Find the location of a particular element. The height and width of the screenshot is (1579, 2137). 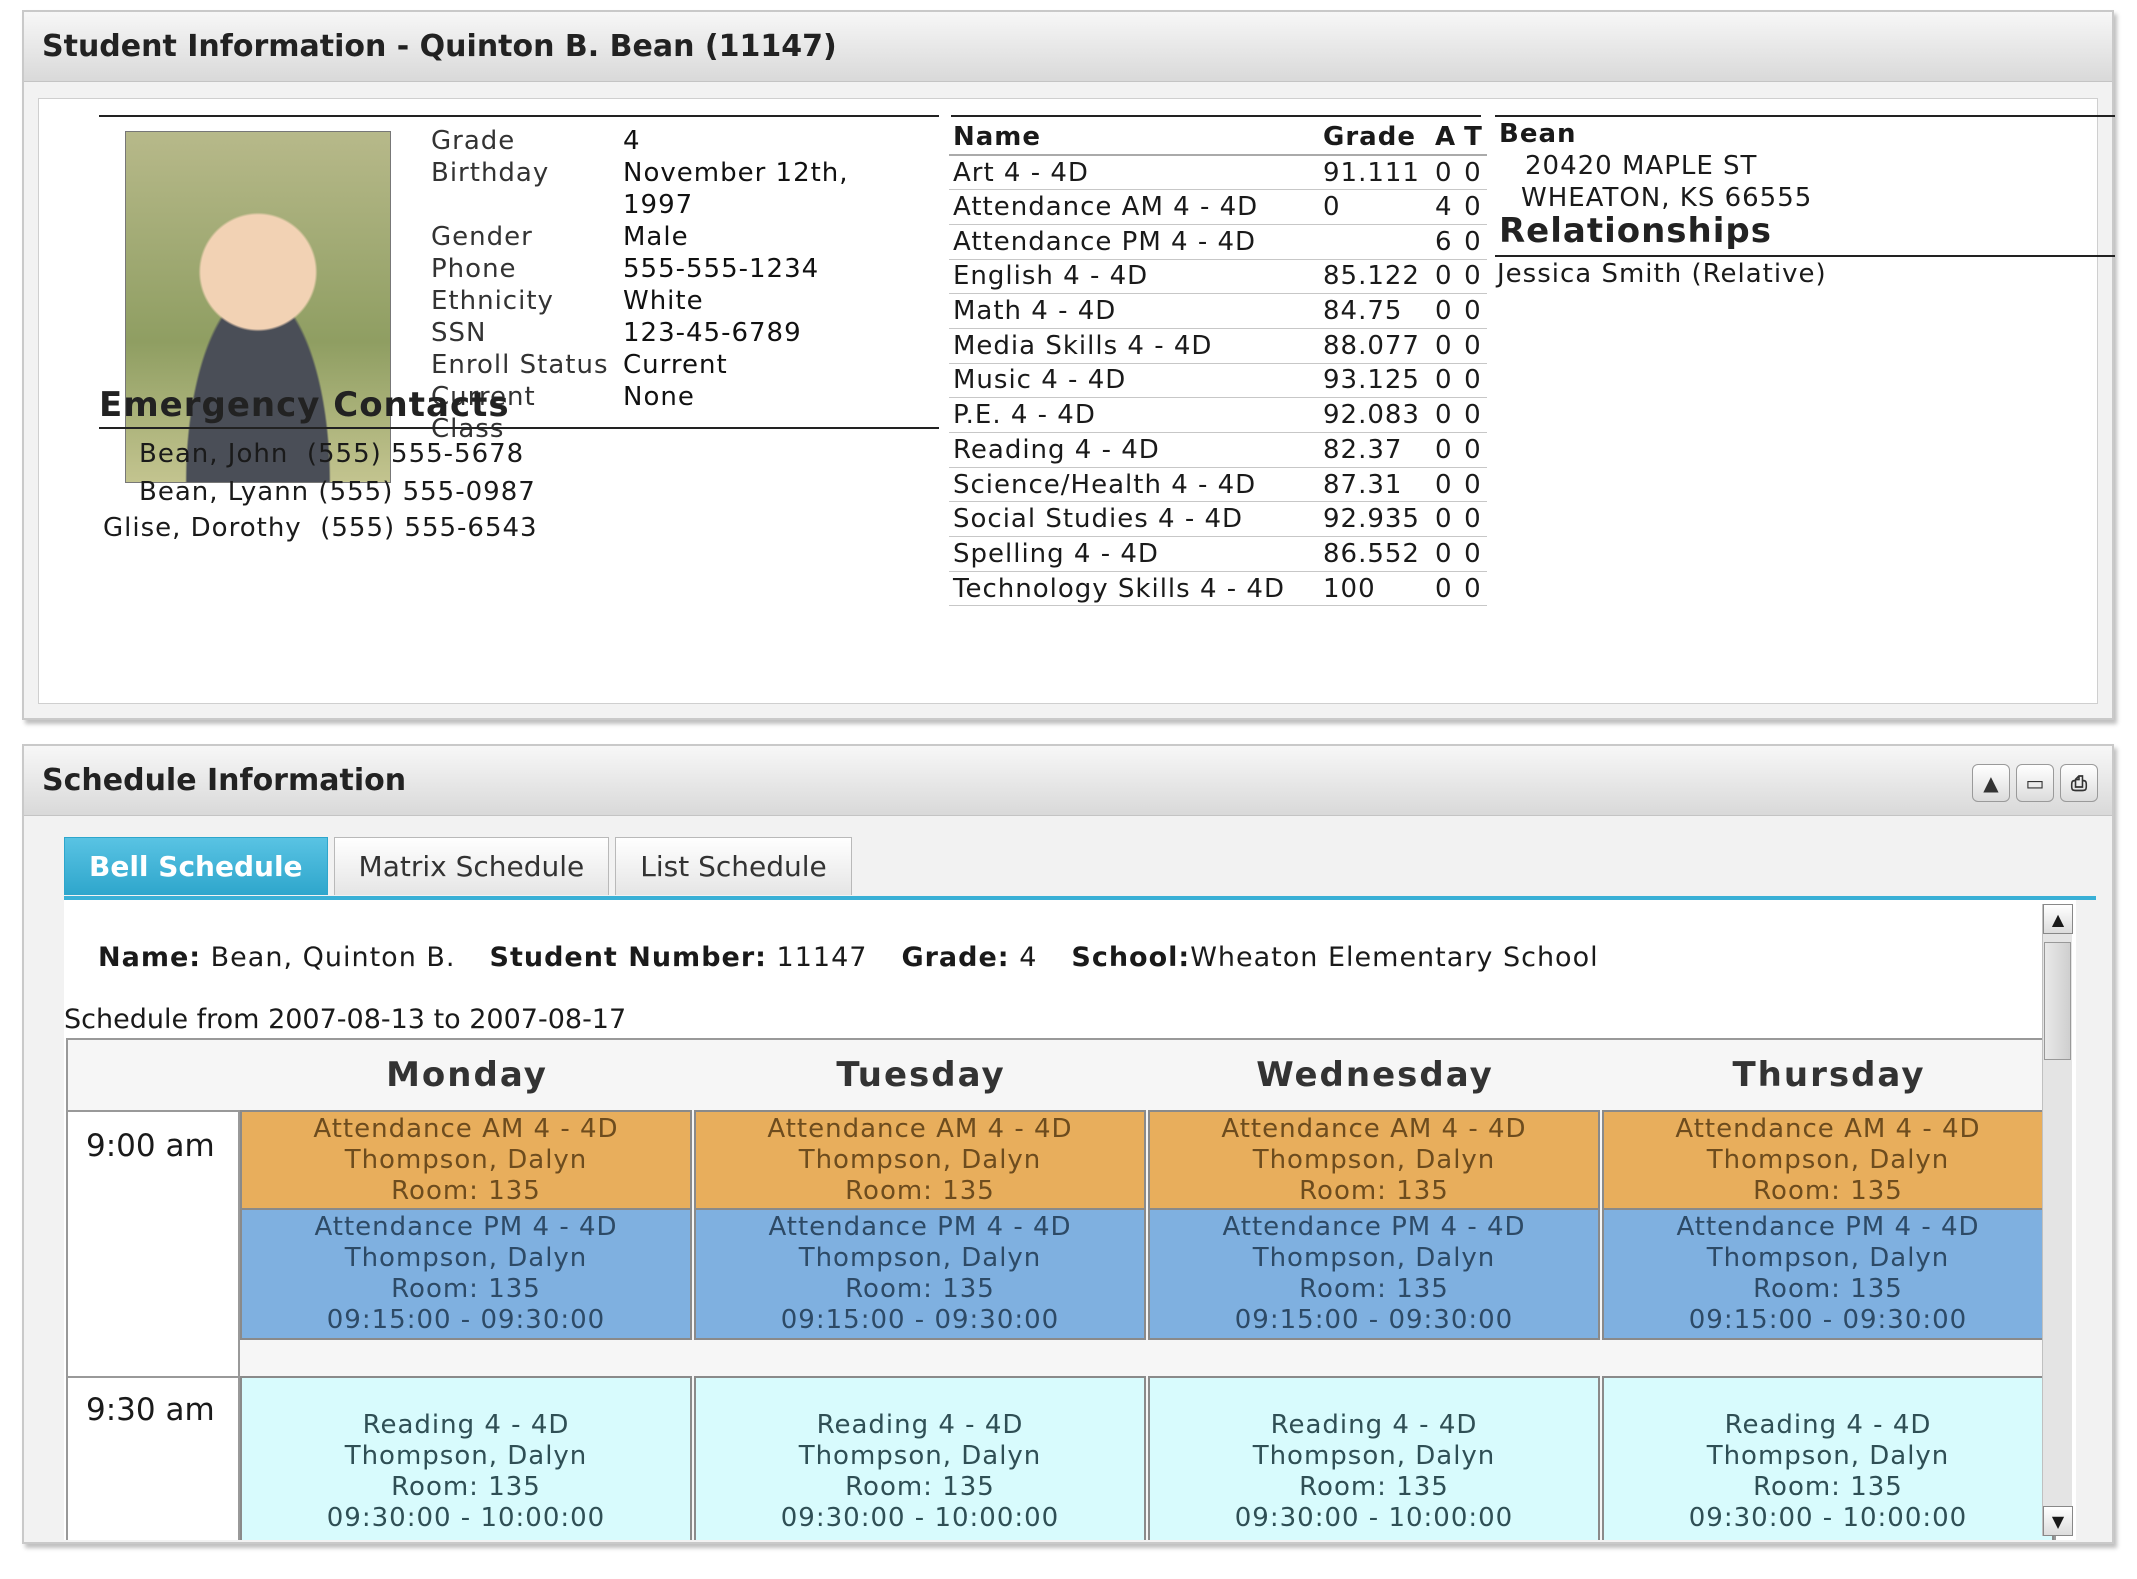

ssn-label: SSN is located at coordinates (459, 333).